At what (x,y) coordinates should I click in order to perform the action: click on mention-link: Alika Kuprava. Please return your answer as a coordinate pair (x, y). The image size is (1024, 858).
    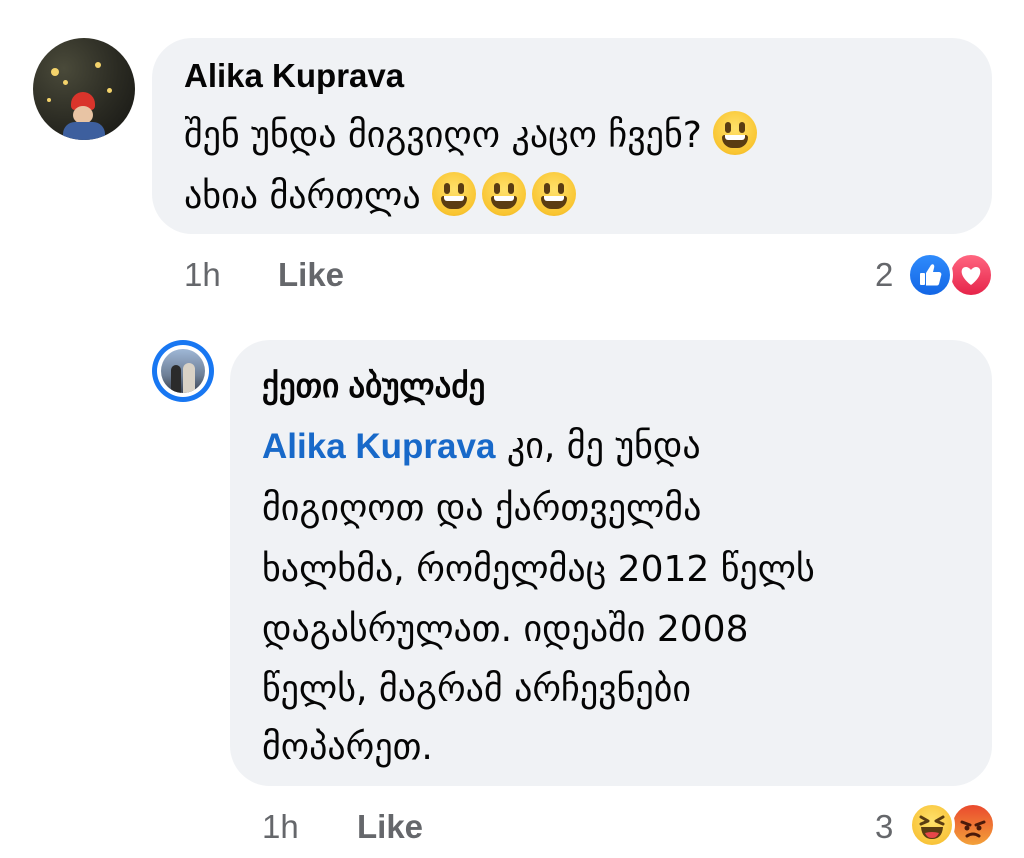
    Looking at the image, I should click on (378, 446).